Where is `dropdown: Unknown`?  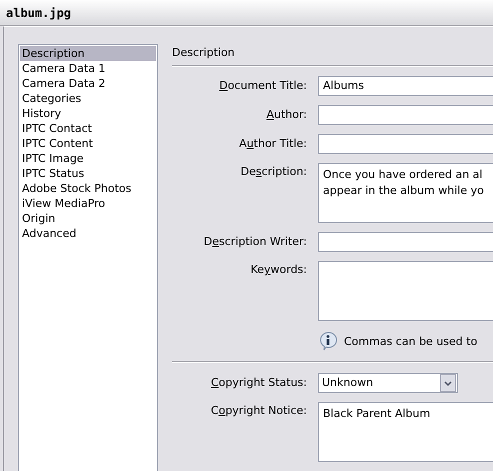
dropdown: Unknown is located at coordinates (388, 383).